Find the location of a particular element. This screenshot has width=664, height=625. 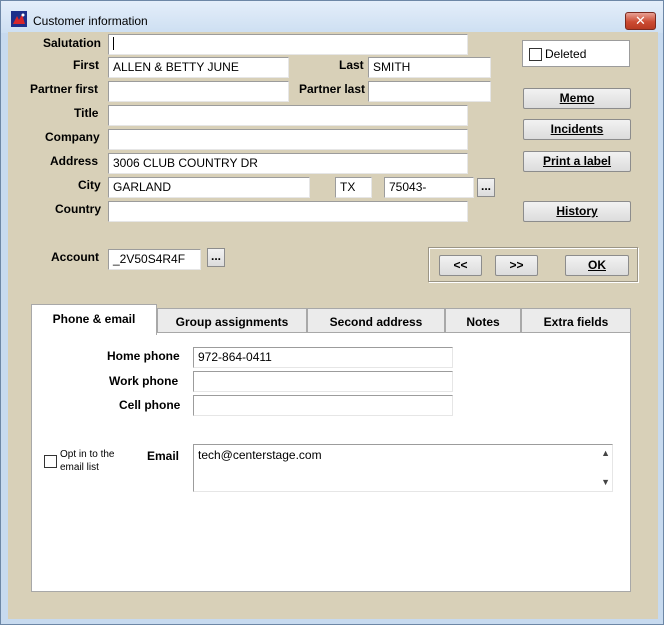

partner-first-label: Partner first is located at coordinates (64, 89).